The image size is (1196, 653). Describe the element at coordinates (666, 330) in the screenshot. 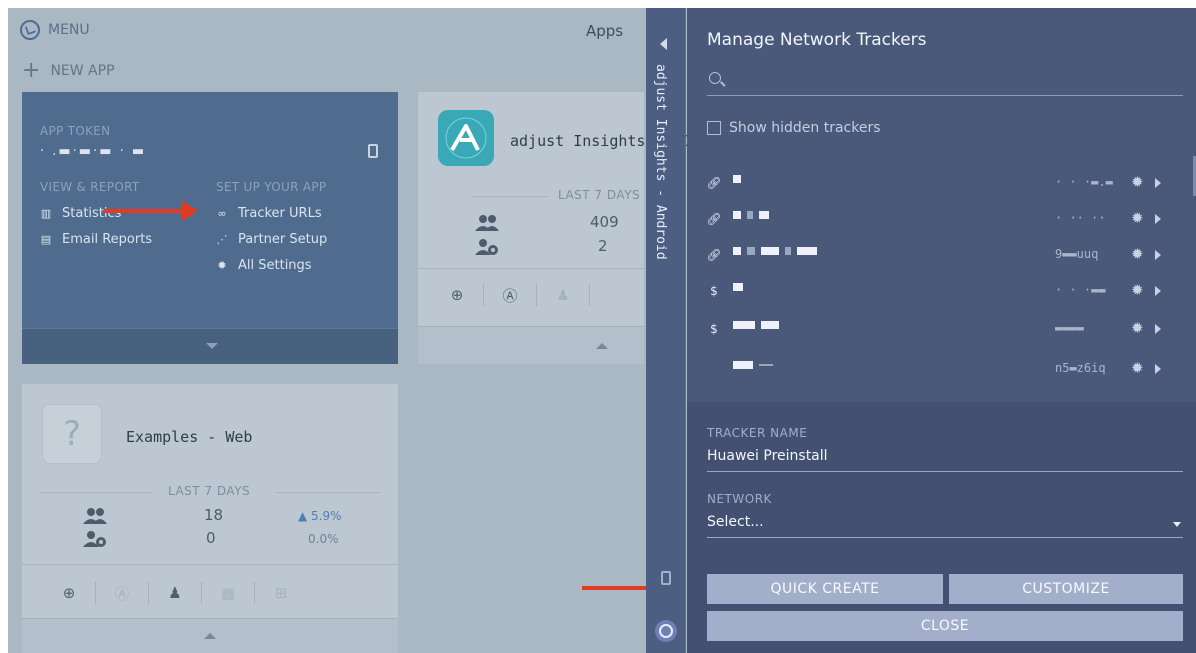

I see `app-side-strip: adjust Insights - Android` at that location.